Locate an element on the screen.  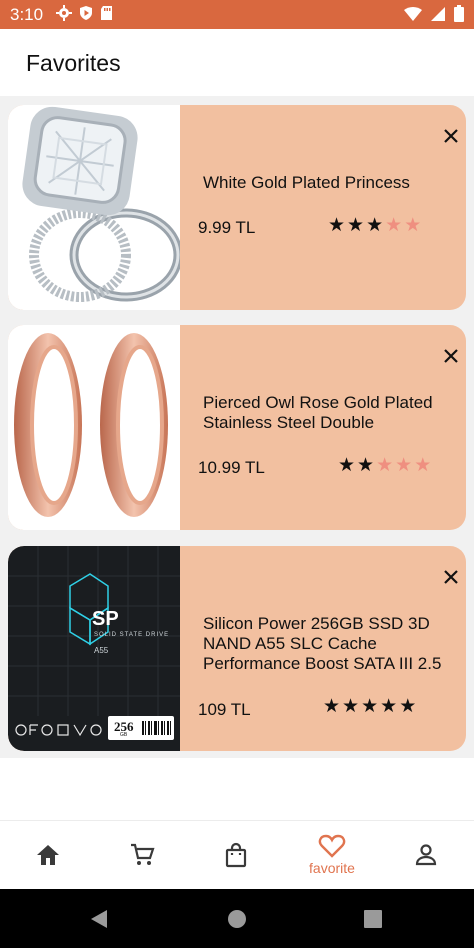
status-bar: 3:10 is located at coordinates (237, 14).